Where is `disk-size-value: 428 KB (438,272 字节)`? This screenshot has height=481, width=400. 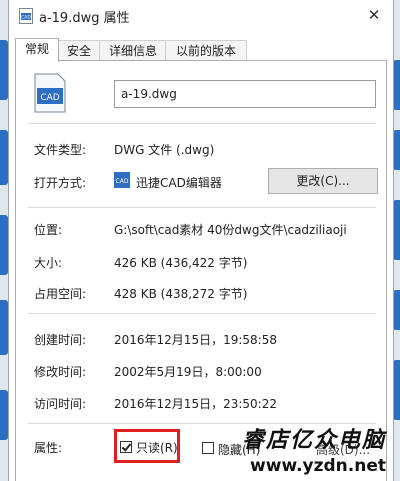
disk-size-value: 428 KB (438,272 字节) is located at coordinates (181, 294).